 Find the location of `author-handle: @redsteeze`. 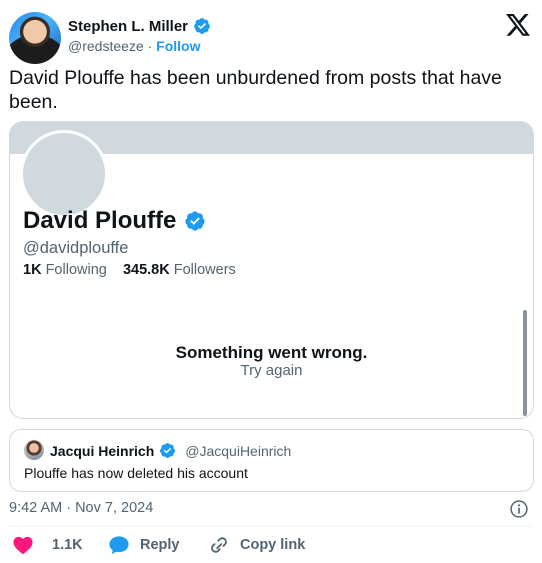

author-handle: @redsteeze is located at coordinates (106, 46).